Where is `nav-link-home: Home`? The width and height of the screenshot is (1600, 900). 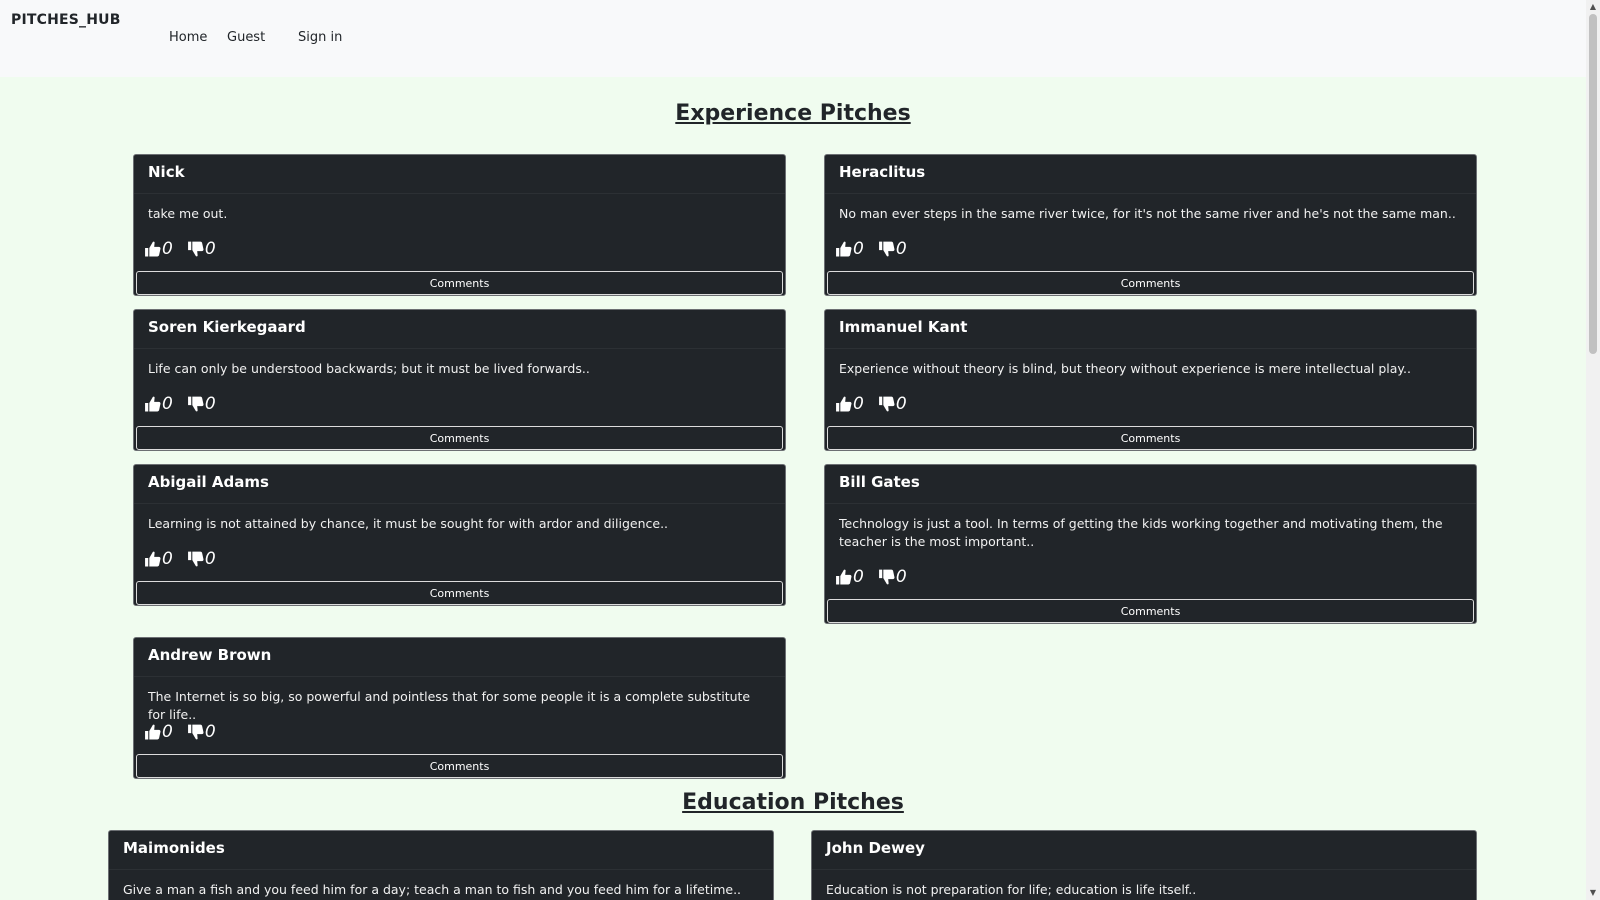
nav-link-home: Home is located at coordinates (188, 37).